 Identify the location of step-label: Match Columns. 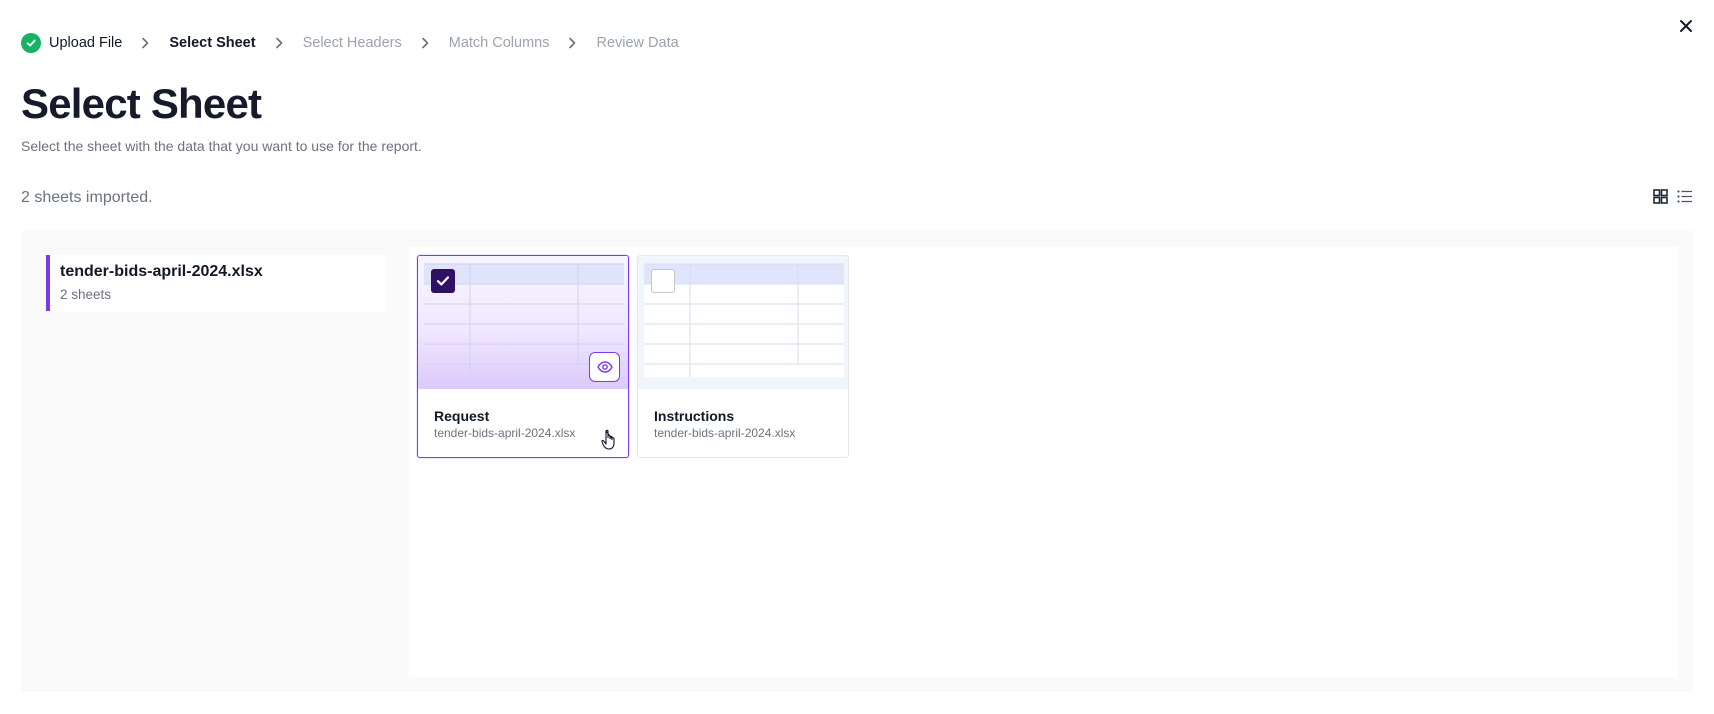
(499, 43).